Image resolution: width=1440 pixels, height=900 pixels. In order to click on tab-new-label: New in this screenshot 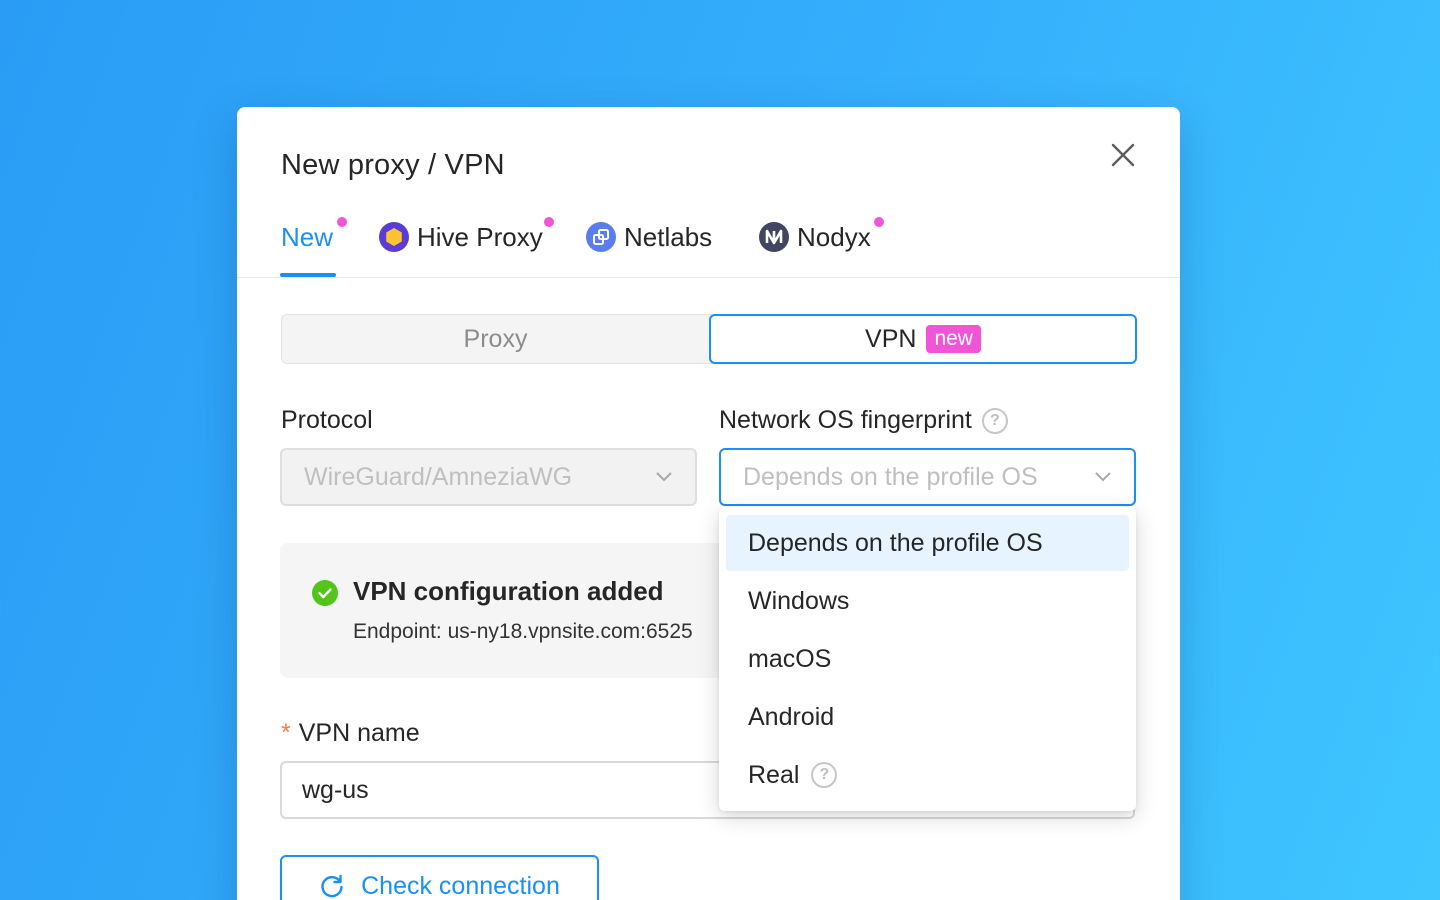, I will do `click(307, 236)`.